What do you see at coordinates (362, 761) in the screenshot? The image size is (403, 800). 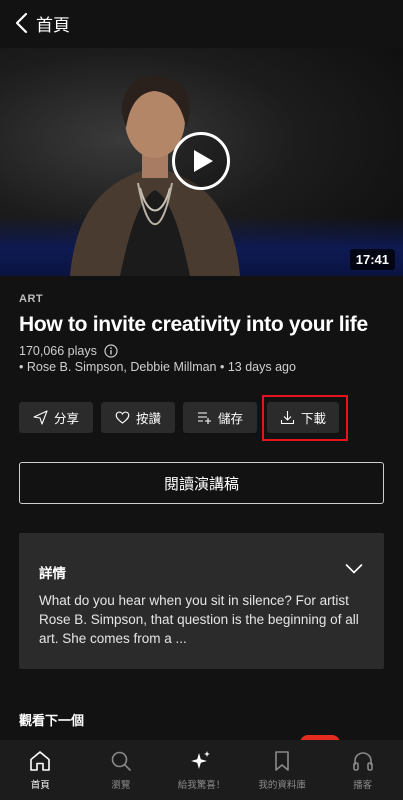 I see `headphones-icon` at bounding box center [362, 761].